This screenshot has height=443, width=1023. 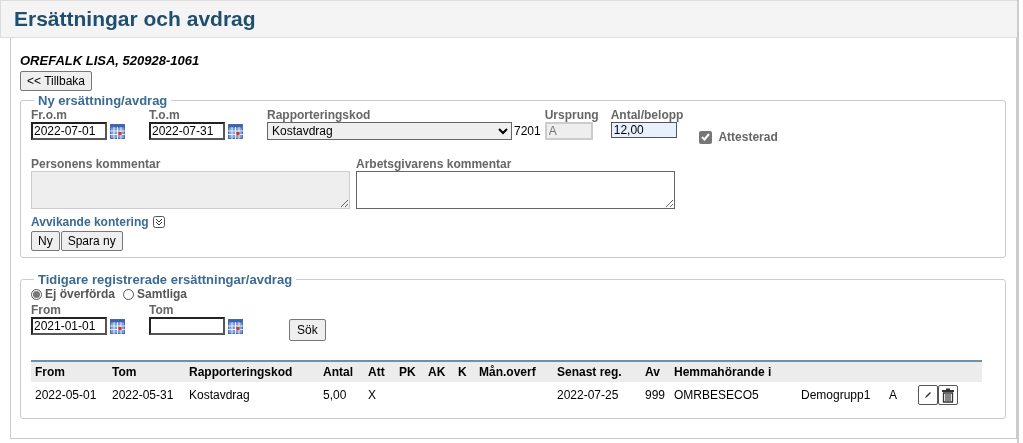 What do you see at coordinates (96, 164) in the screenshot?
I see `field-label: Personens kommentar` at bounding box center [96, 164].